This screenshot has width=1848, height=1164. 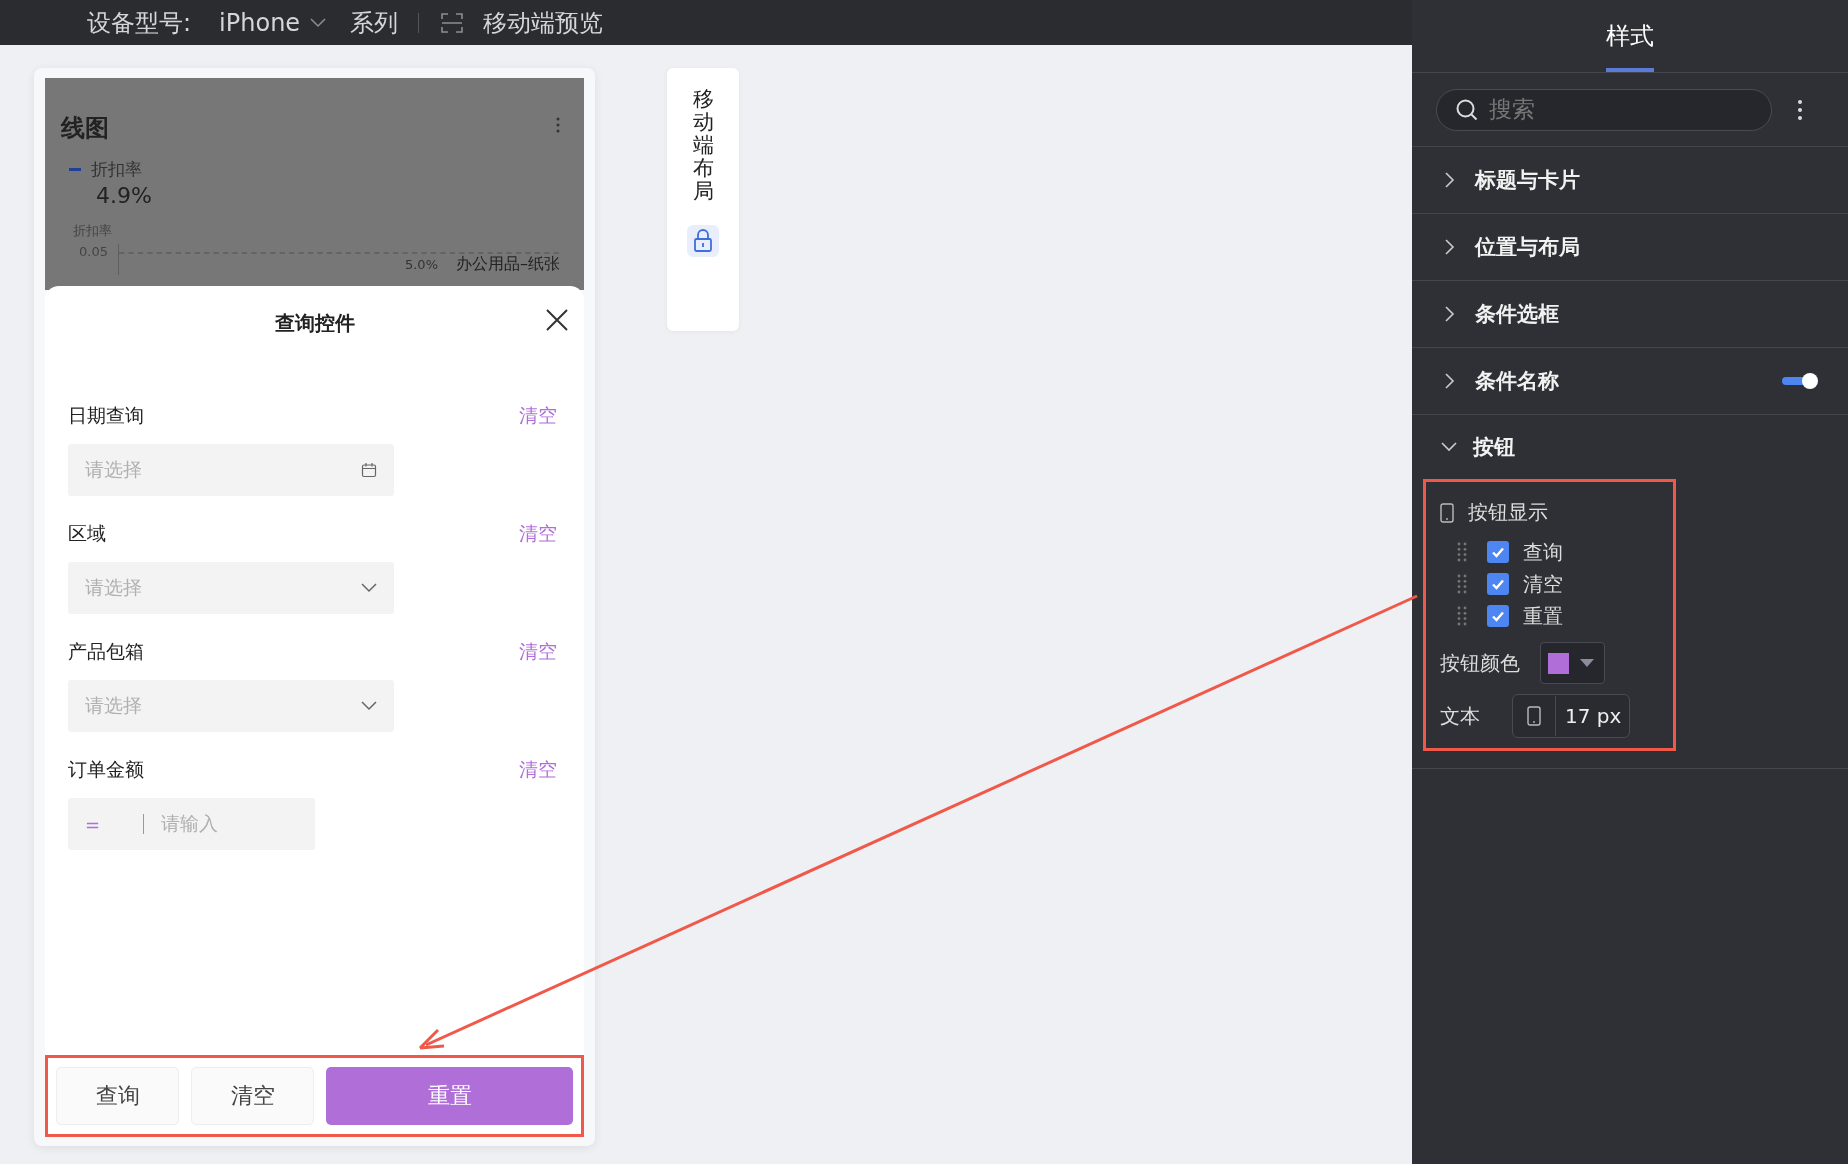 What do you see at coordinates (1800, 381) in the screenshot?
I see `toggle-switch` at bounding box center [1800, 381].